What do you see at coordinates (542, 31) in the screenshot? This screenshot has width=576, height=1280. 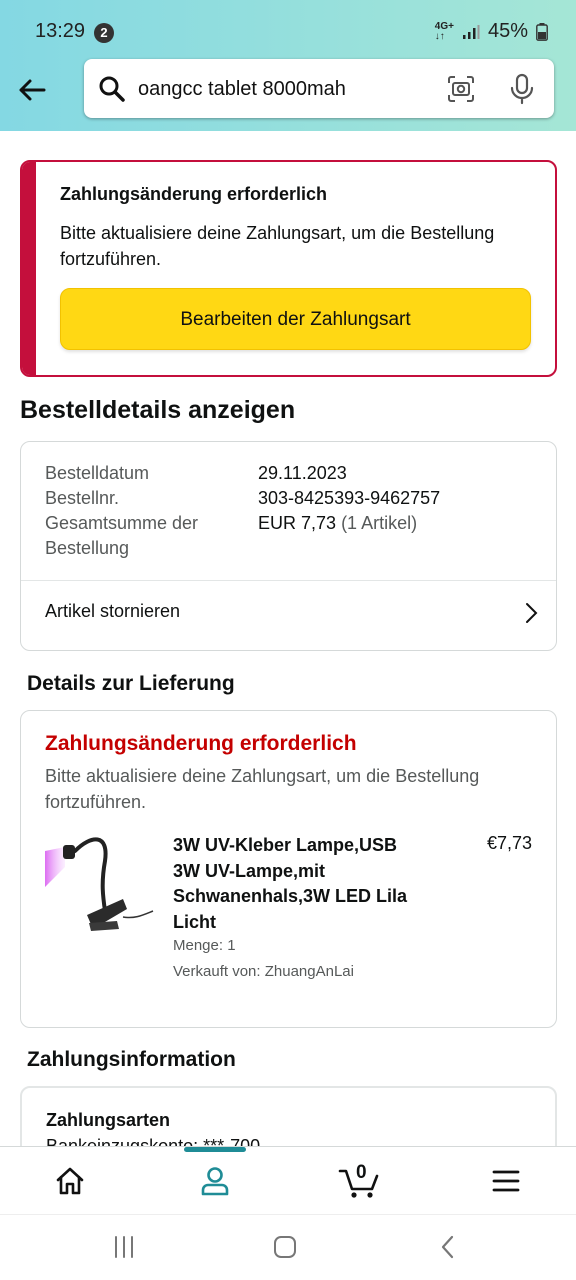 I see `battery-icon` at bounding box center [542, 31].